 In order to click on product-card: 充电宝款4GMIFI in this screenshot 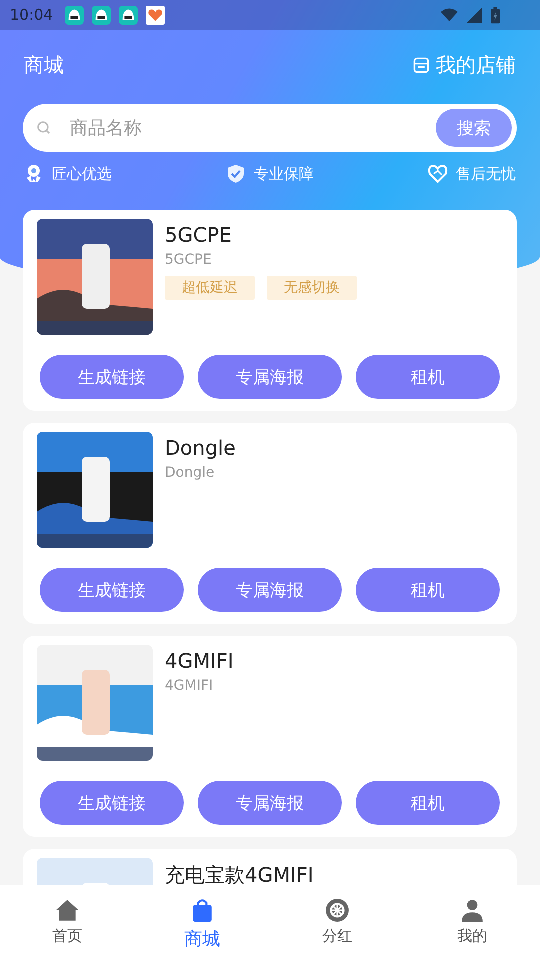, I will do `click(270, 867)`.